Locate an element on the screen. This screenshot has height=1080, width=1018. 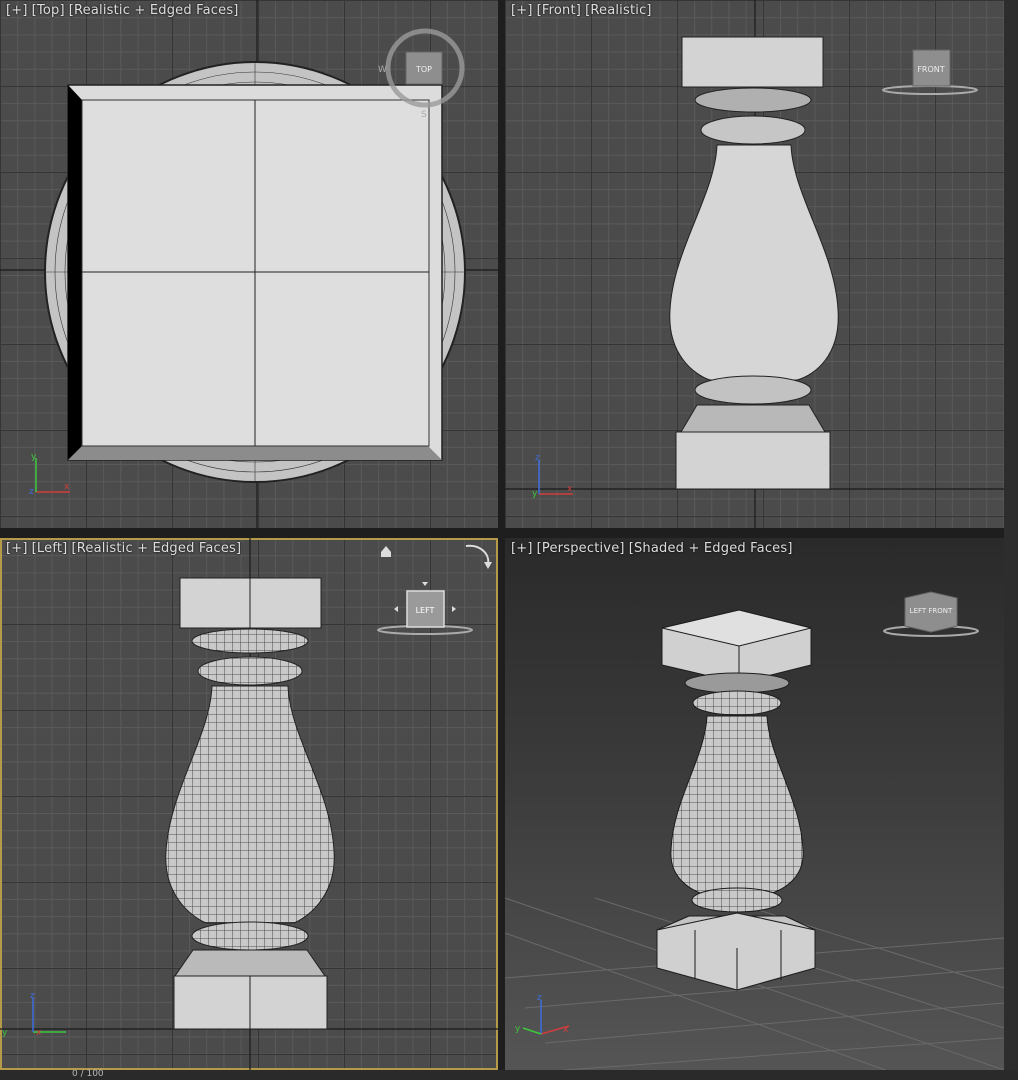
viewcube-label: LEFT FRONT is located at coordinates (931, 611).